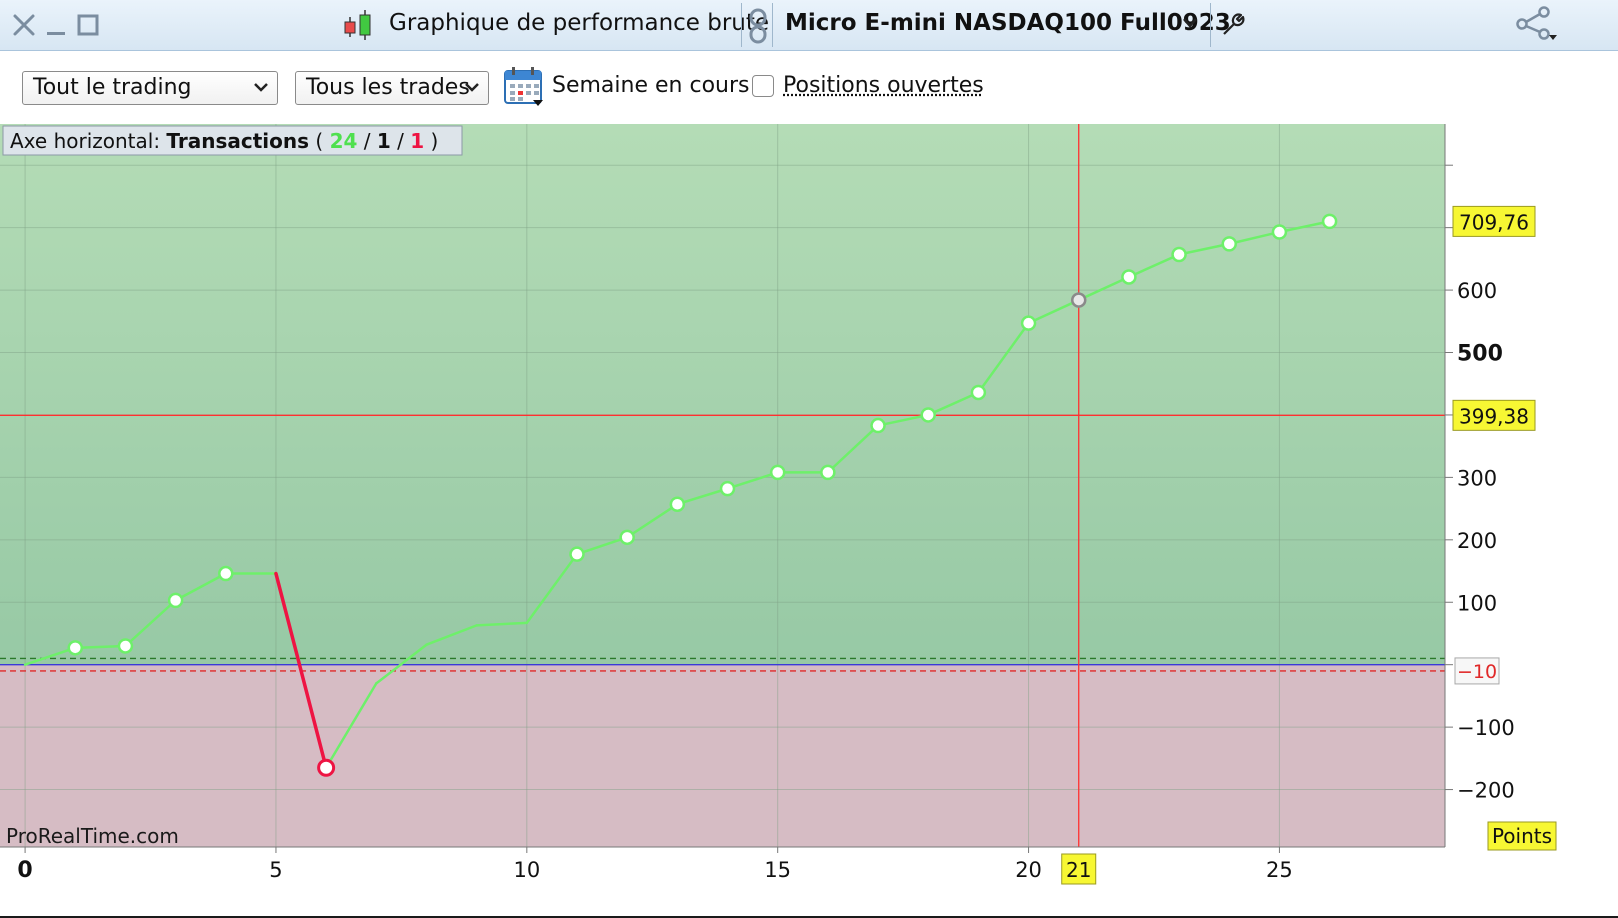 Image resolution: width=1618 pixels, height=918 pixels. Describe the element at coordinates (1537, 24) in the screenshot. I see `share-icon` at that location.